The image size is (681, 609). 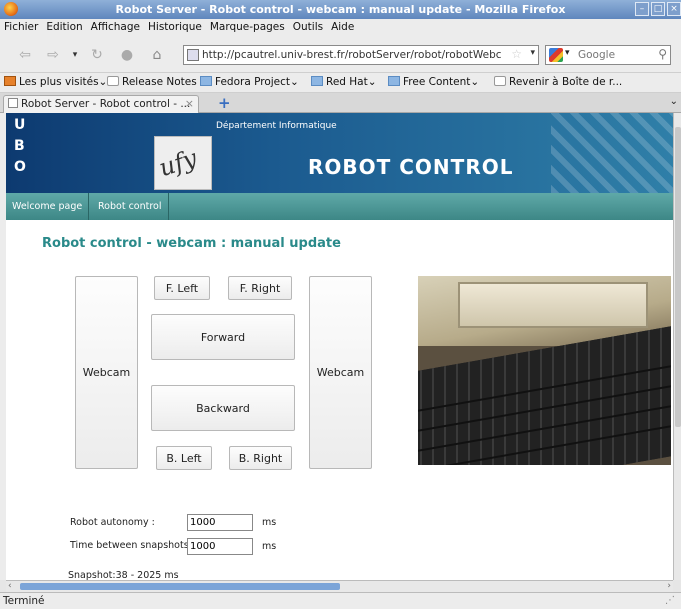 What do you see at coordinates (553, 305) in the screenshot?
I see `snapshot-screen` at bounding box center [553, 305].